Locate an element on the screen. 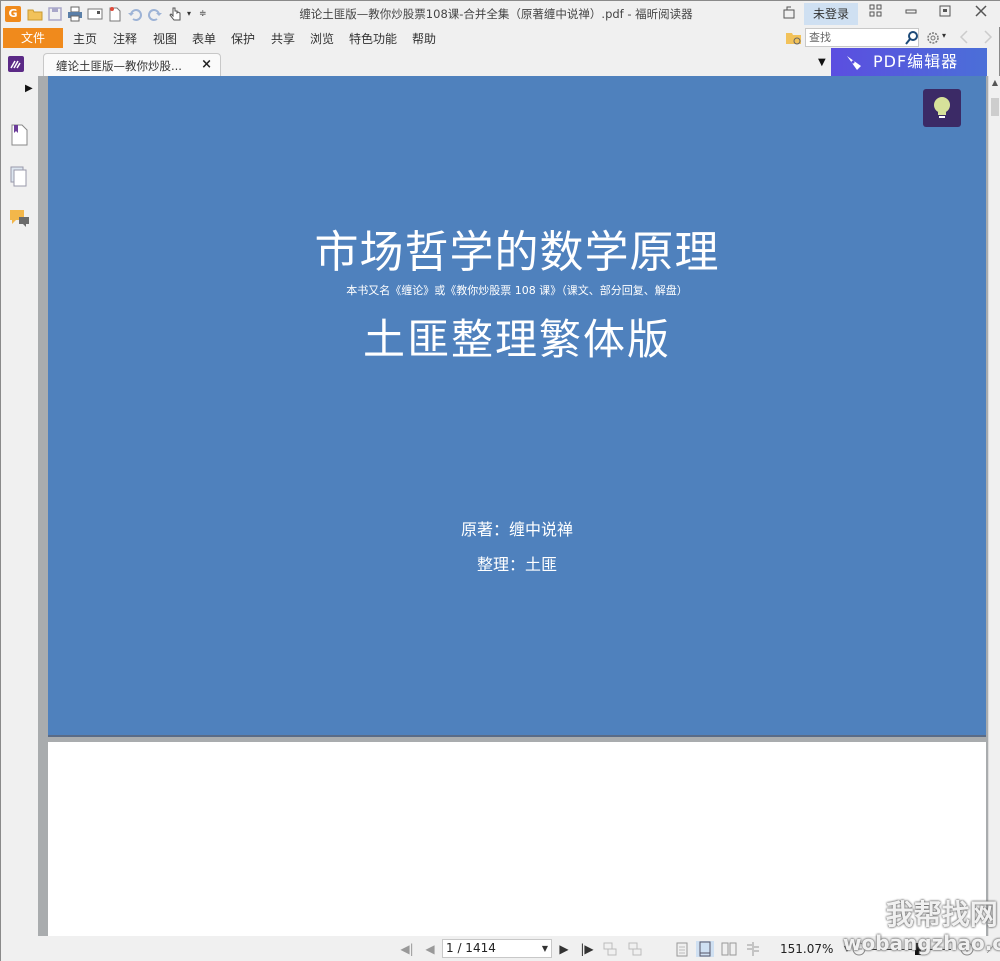 Image resolution: width=1000 pixels, height=961 pixels. redo-icon is located at coordinates (155, 14).